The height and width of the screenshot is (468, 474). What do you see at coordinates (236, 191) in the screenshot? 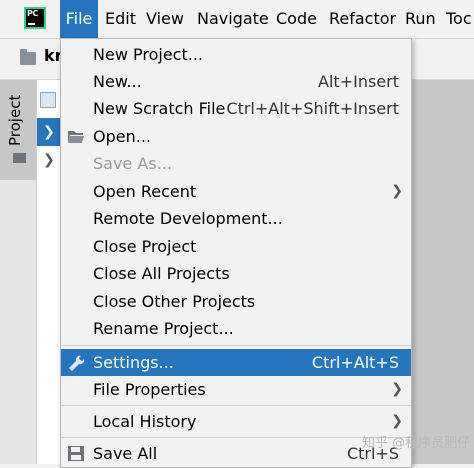
I see `menu-item-open-recent: Open Recent ❯` at bounding box center [236, 191].